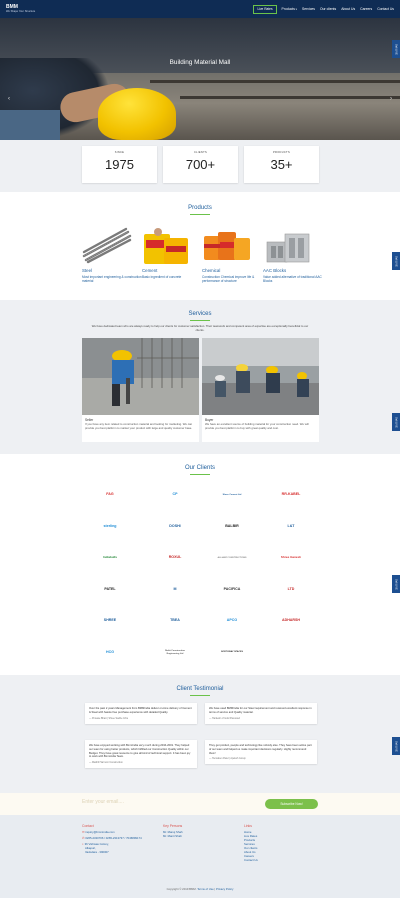 The width and height of the screenshot is (400, 898). I want to click on chevron-right-icon: ›, so click(391, 99).